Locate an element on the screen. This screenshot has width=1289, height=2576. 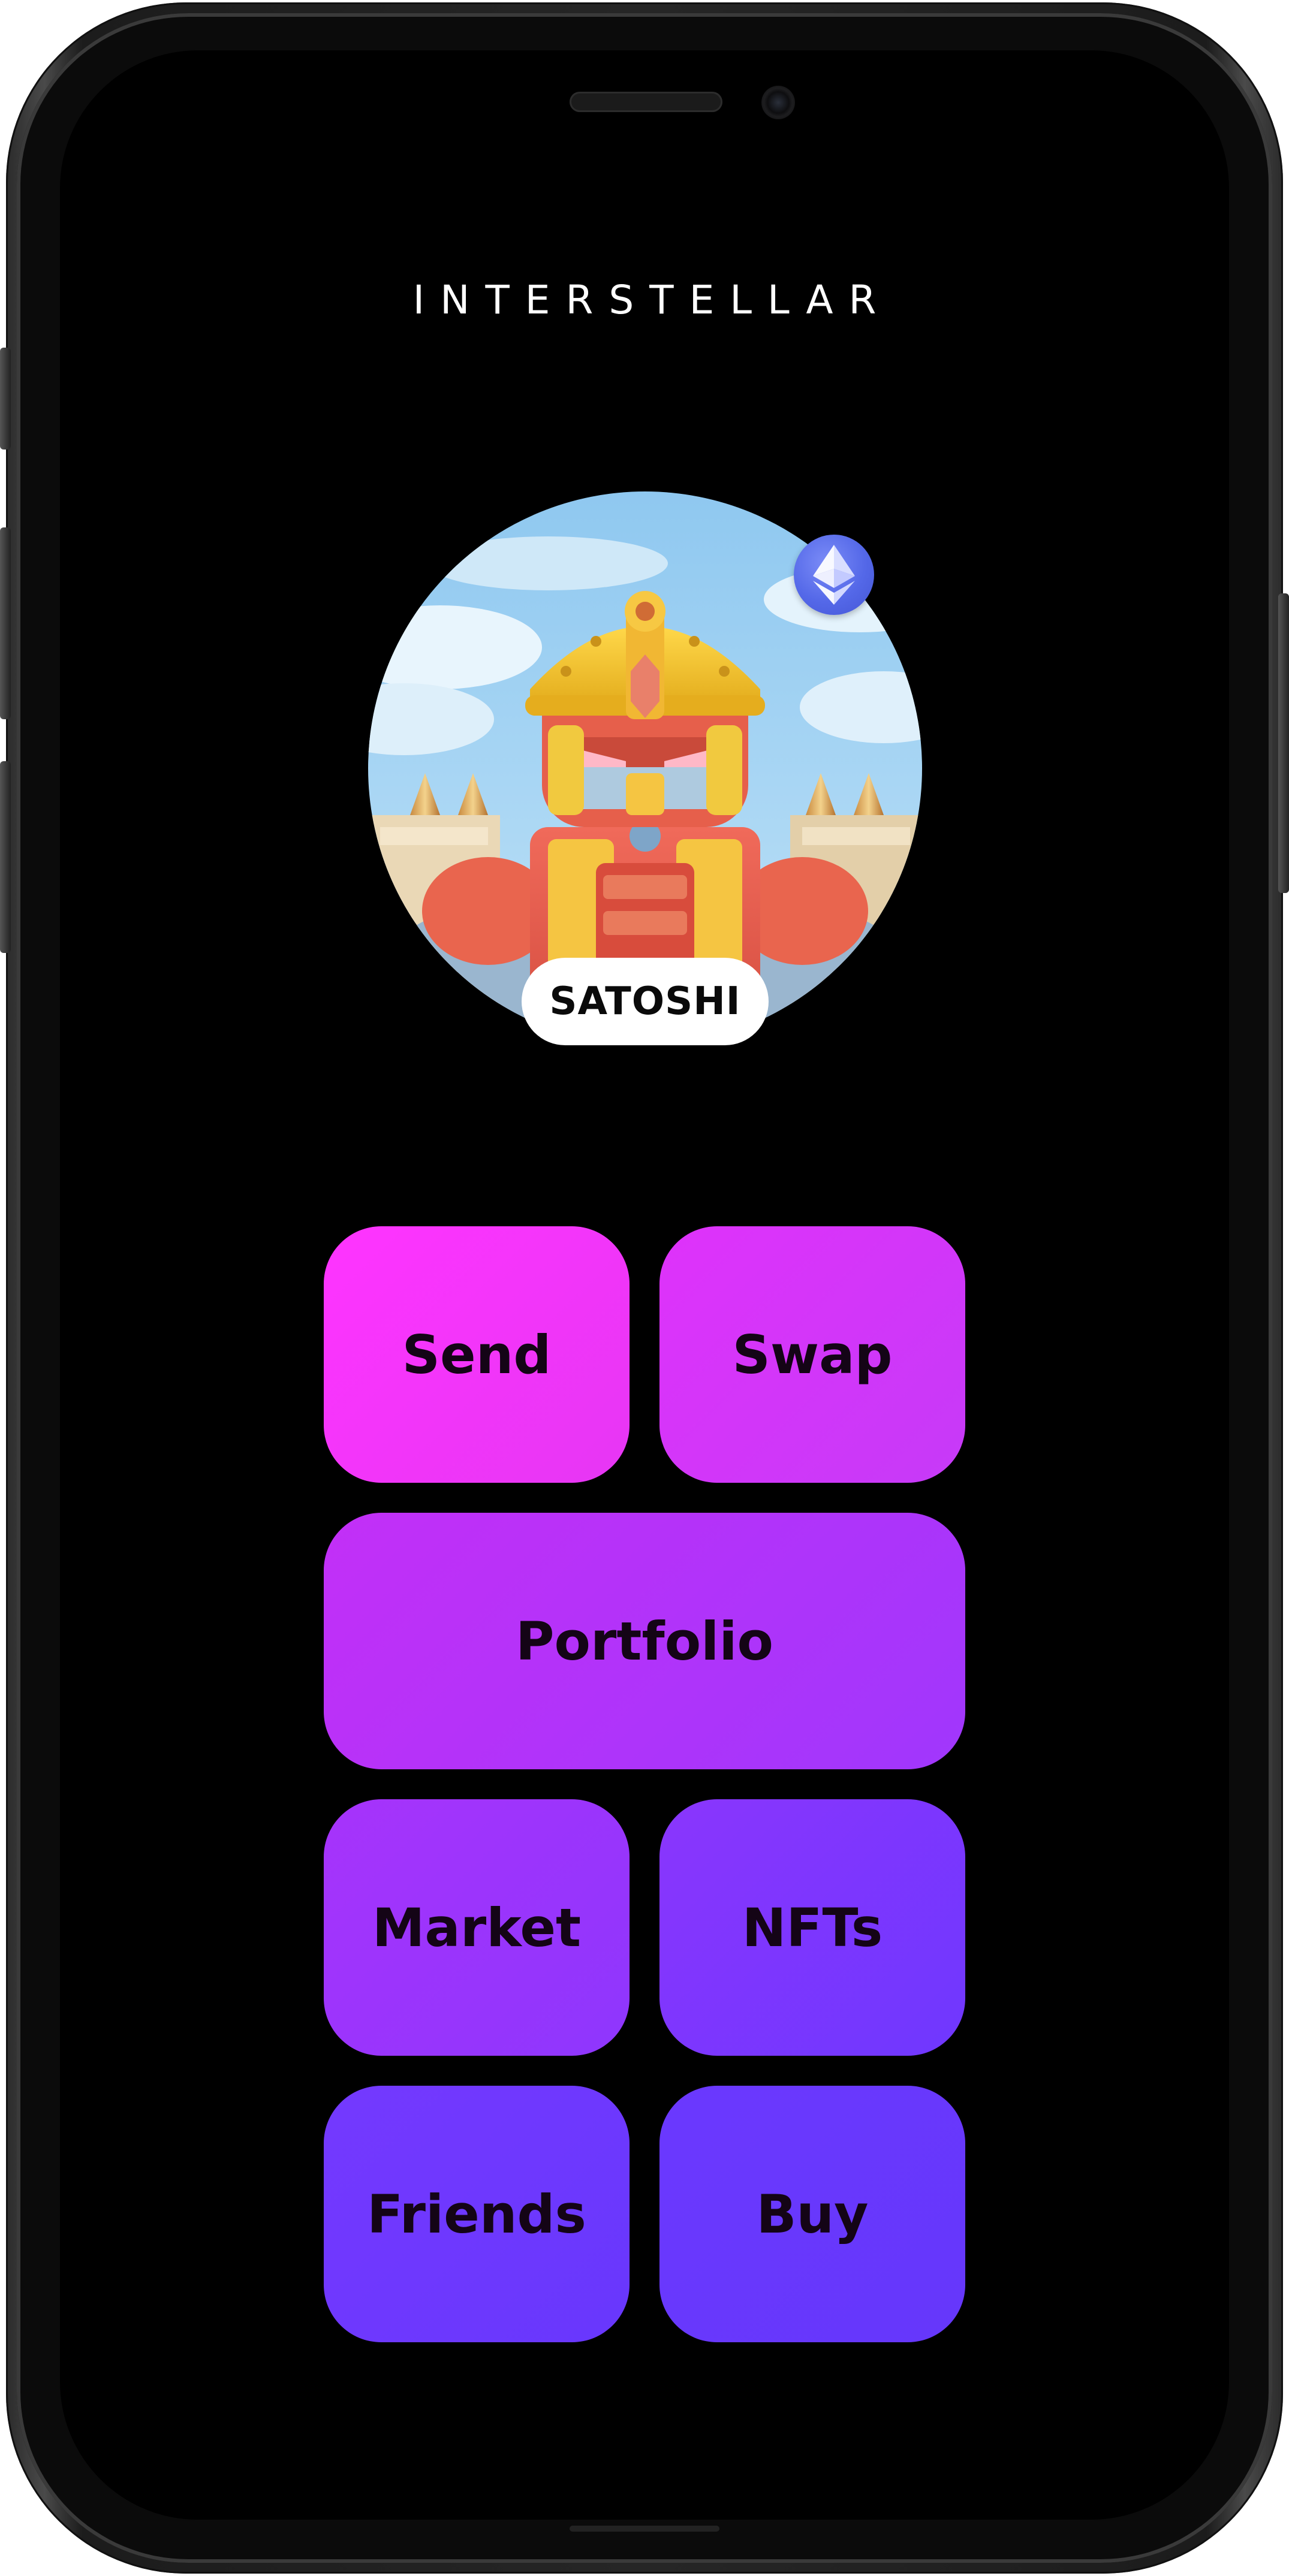
ethereum-icon is located at coordinates (834, 575).